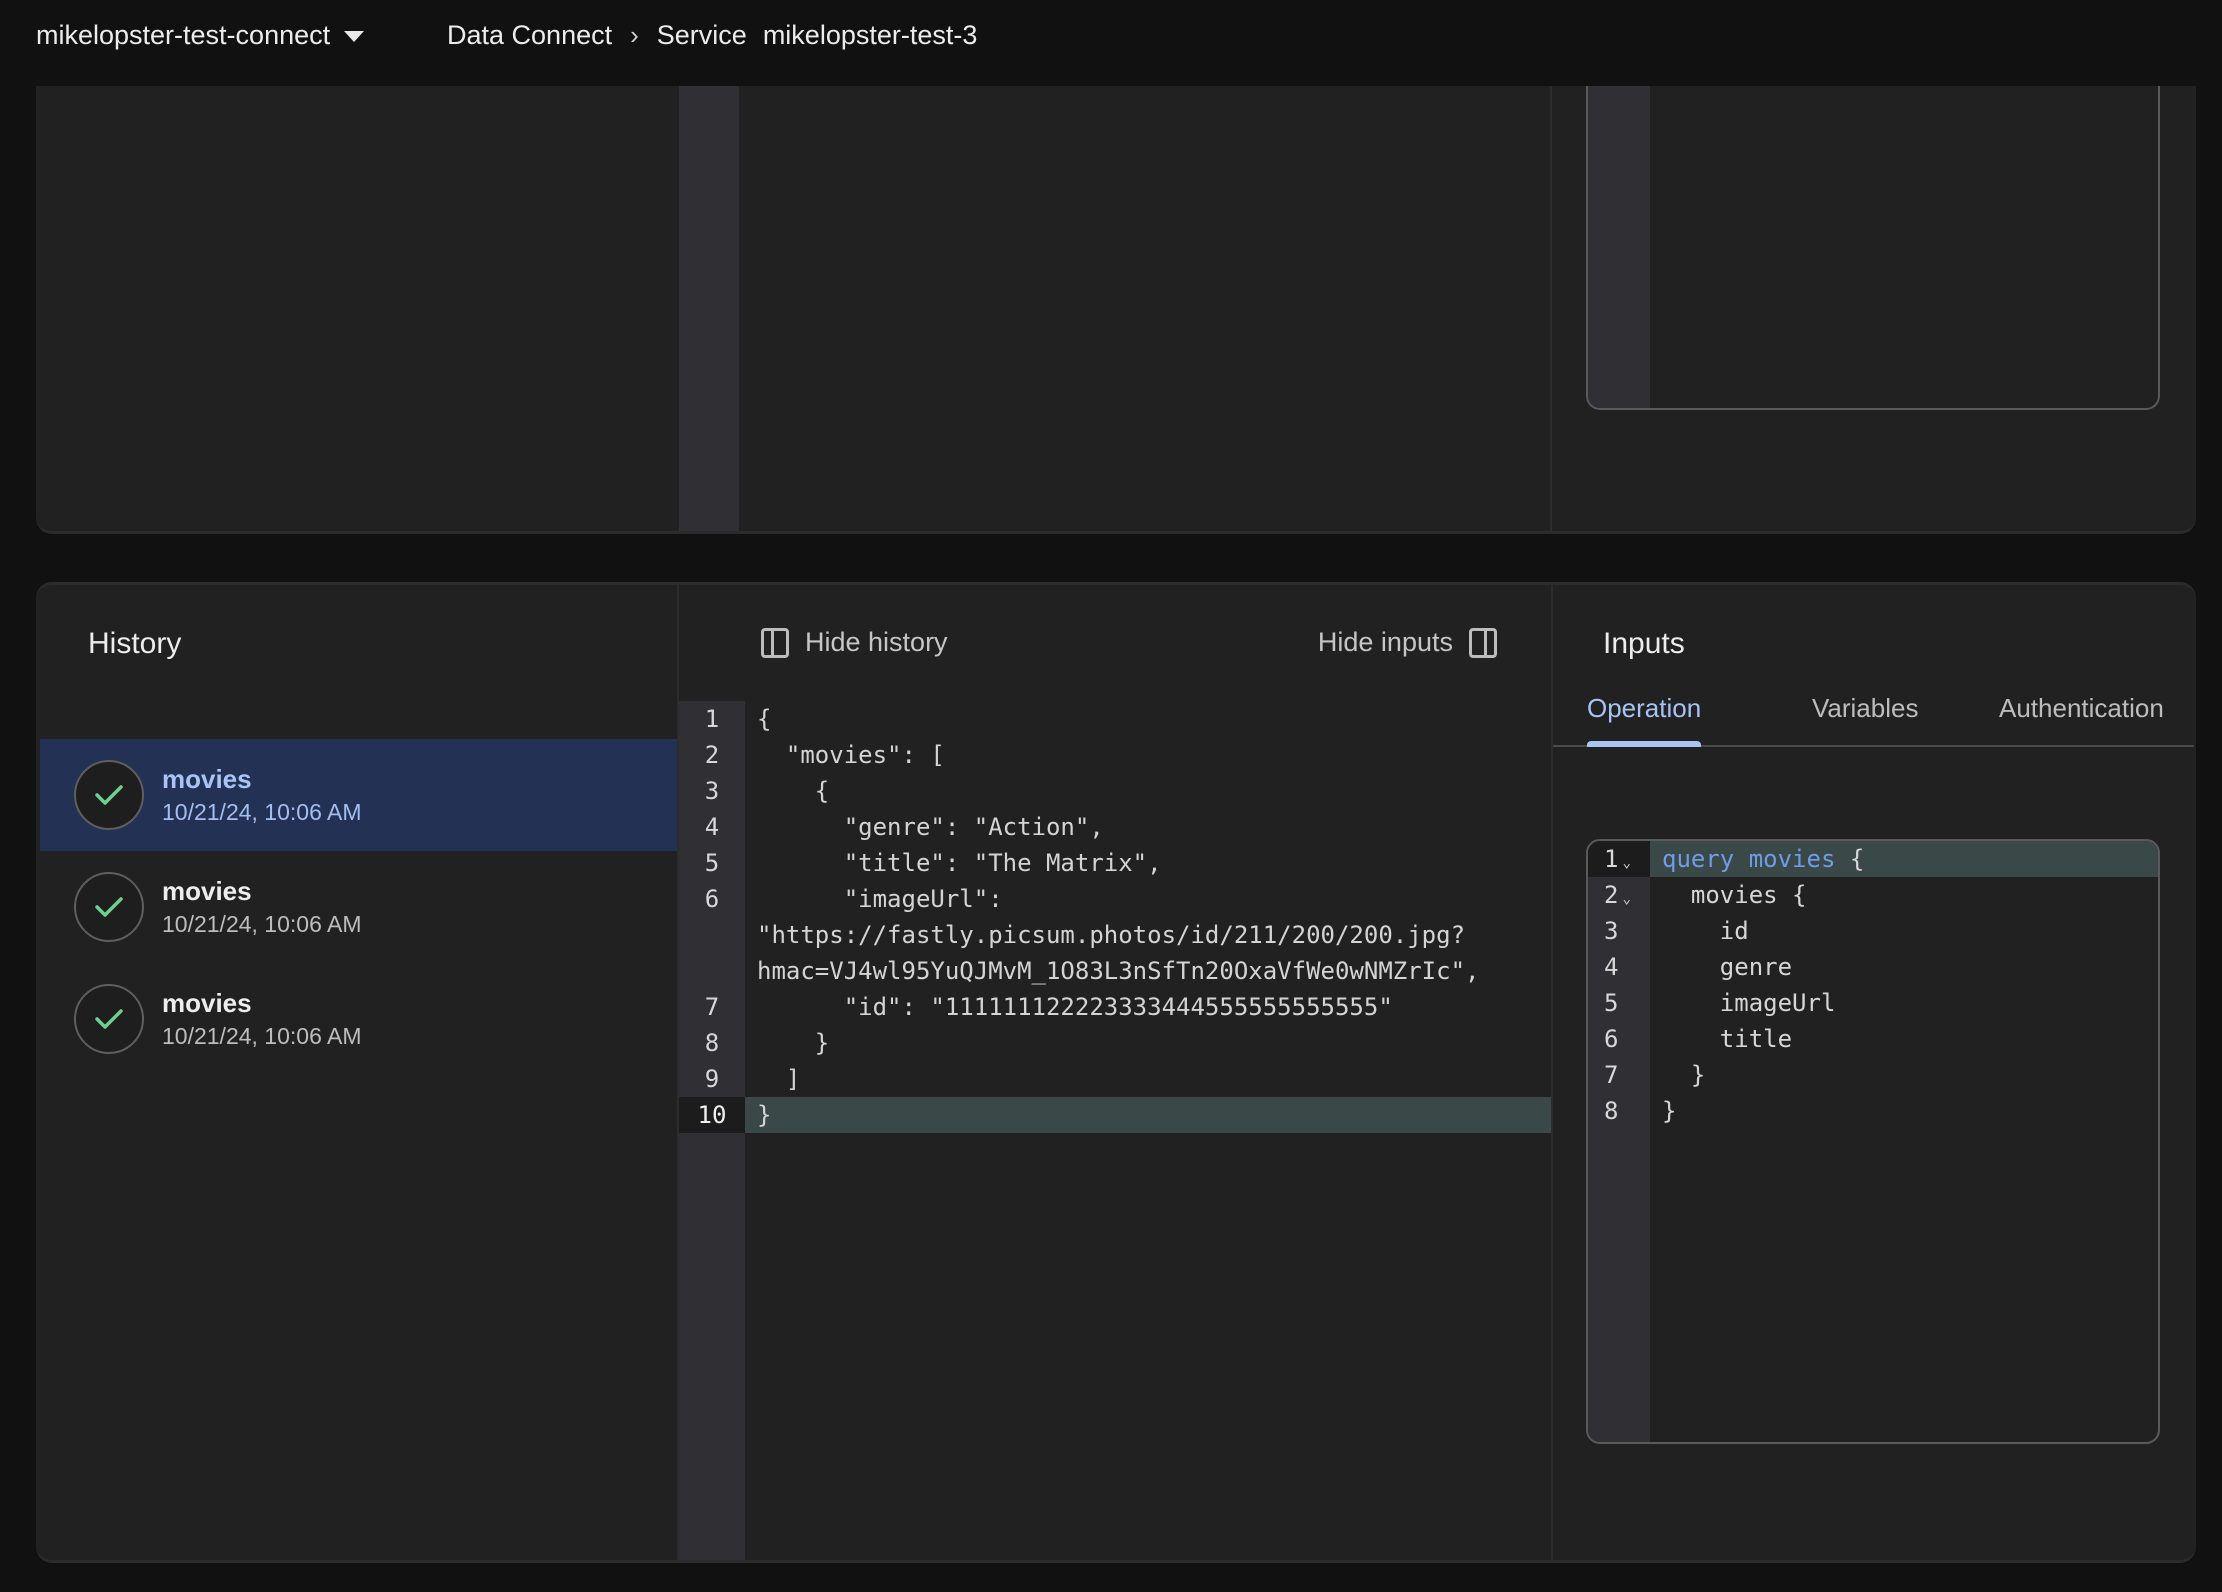 Image resolution: width=2222 pixels, height=1592 pixels. What do you see at coordinates (930, 827) in the screenshot?
I see `code-text: "genre": "Action",` at bounding box center [930, 827].